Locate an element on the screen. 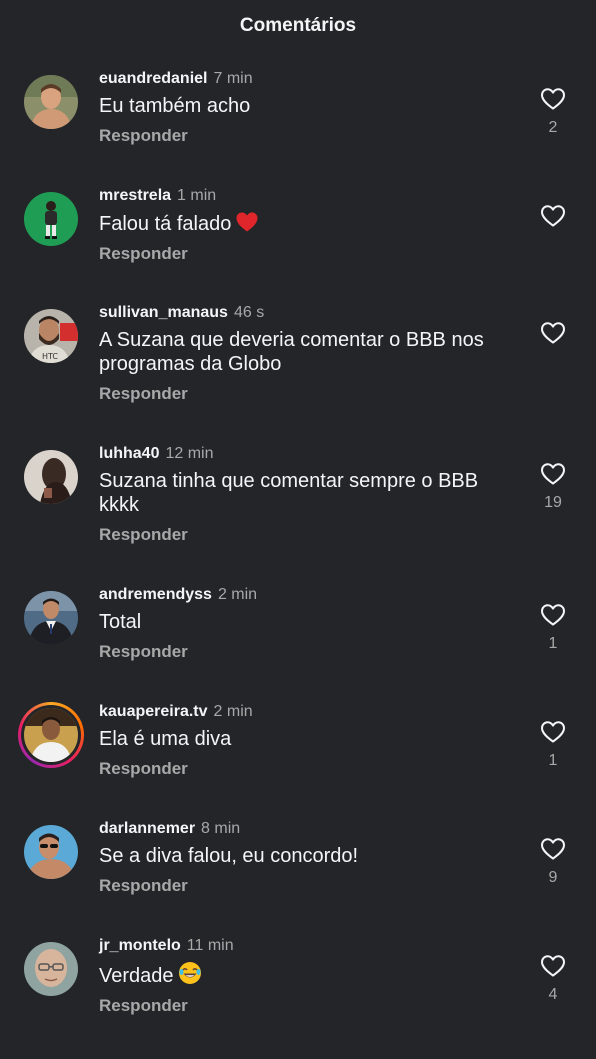  username: sullivan_manaus is located at coordinates (163, 312).